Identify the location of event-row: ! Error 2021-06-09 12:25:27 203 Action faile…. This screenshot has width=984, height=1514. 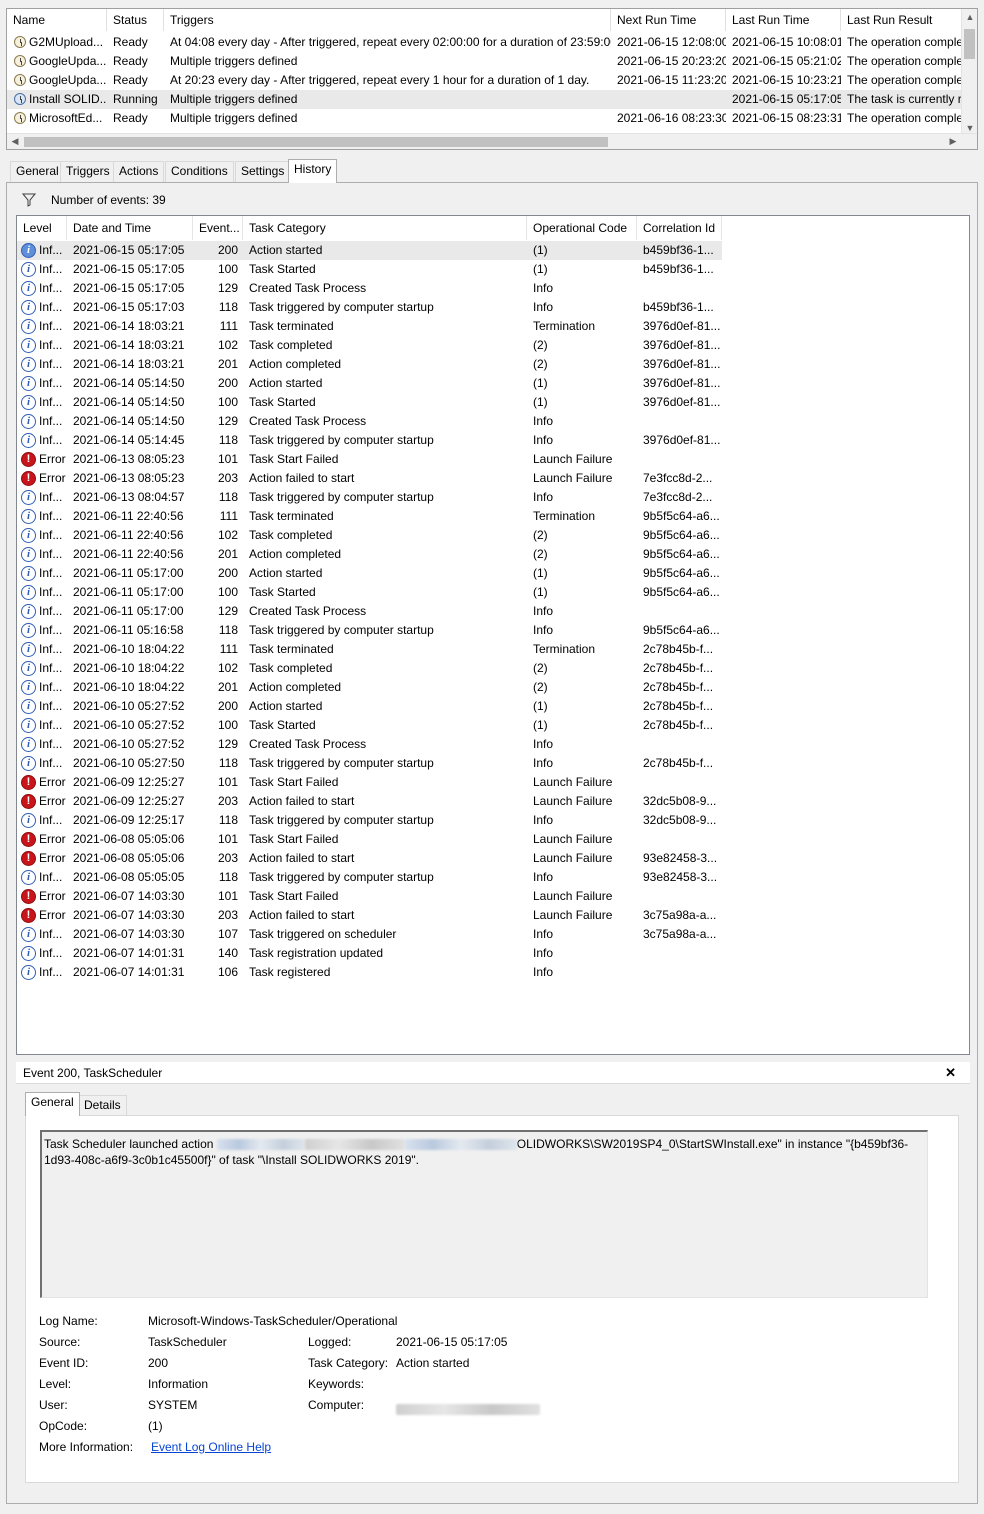
(369, 801).